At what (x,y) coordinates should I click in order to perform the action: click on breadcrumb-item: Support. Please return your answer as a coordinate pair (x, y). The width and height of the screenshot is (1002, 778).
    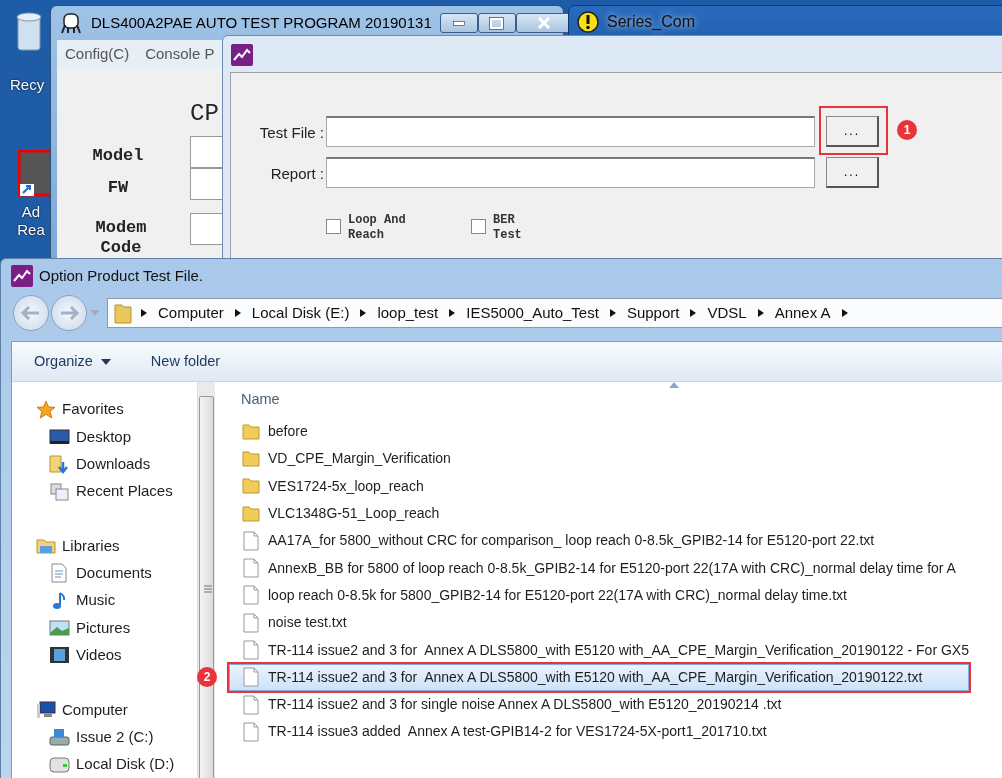
    Looking at the image, I should click on (653, 313).